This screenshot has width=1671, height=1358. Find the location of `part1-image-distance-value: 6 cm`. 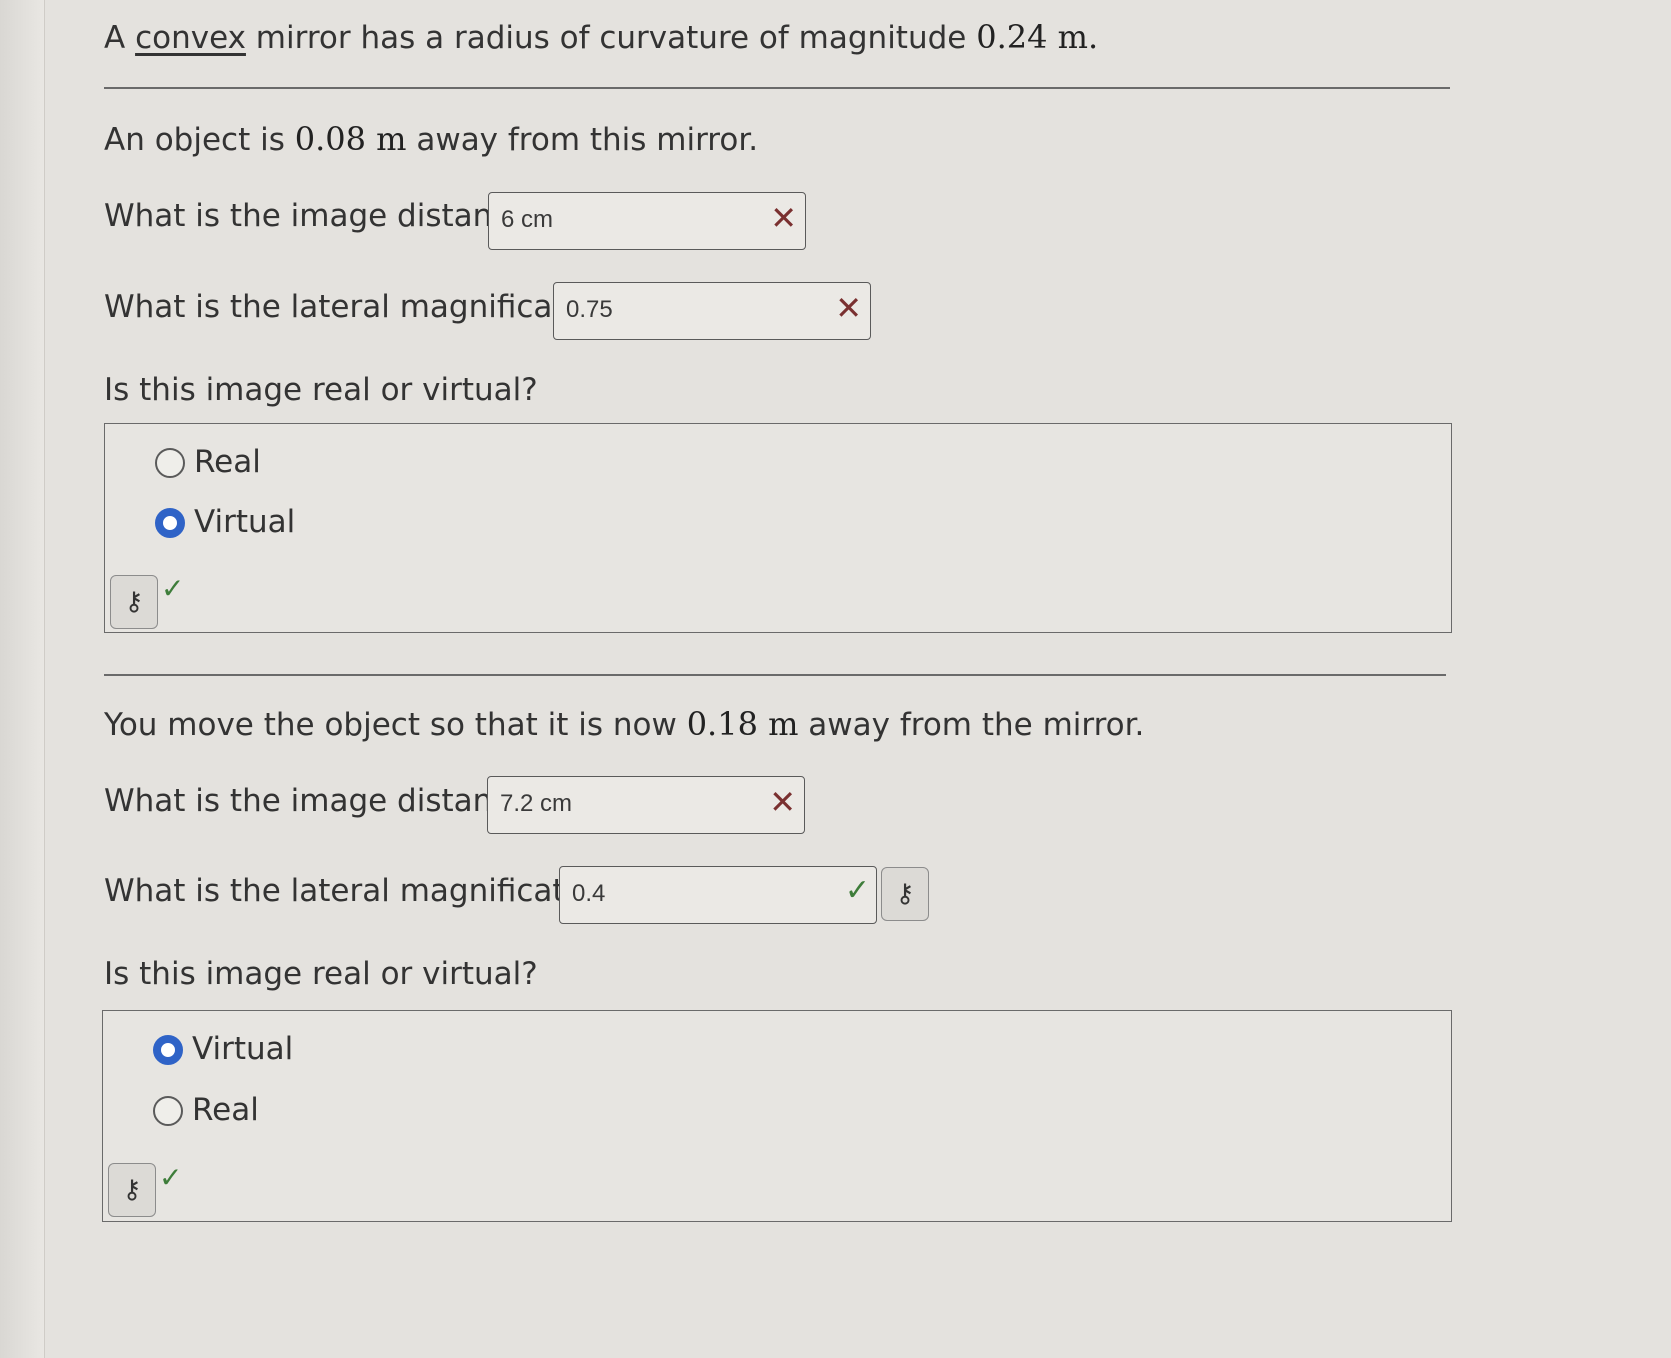

part1-image-distance-value: 6 cm is located at coordinates (527, 219).